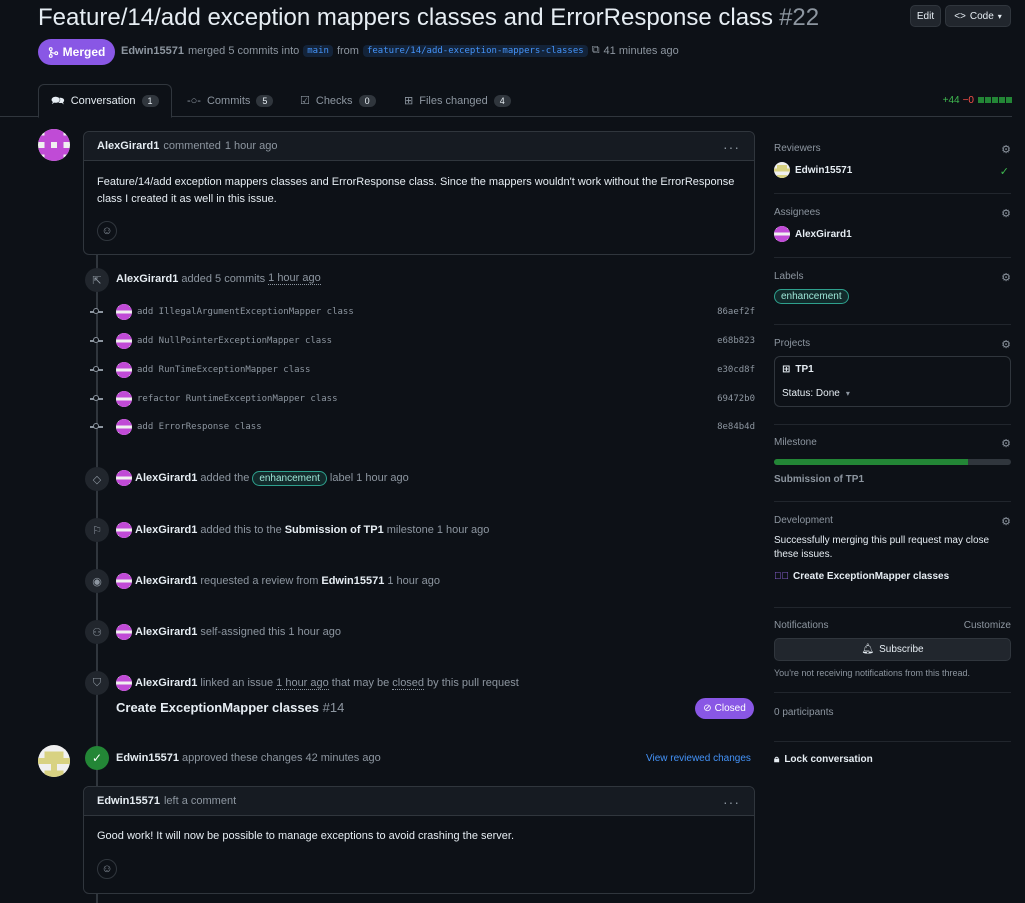 The image size is (1025, 903). I want to click on commit-message: refactor RuntimeExceptionMapper class, so click(237, 399).